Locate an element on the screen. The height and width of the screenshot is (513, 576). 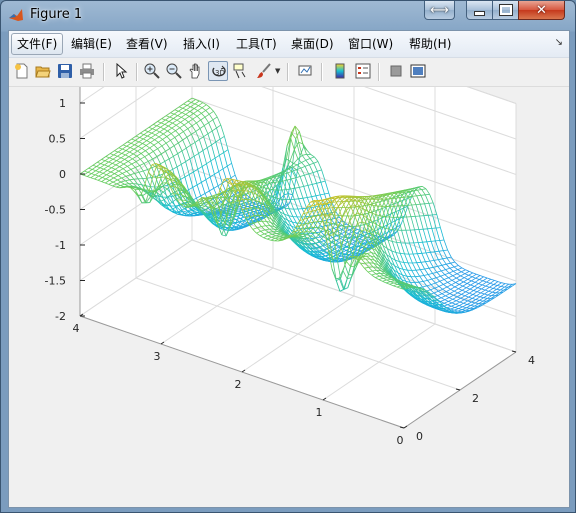
menu-insert: 插入(I) is located at coordinates (201, 44).